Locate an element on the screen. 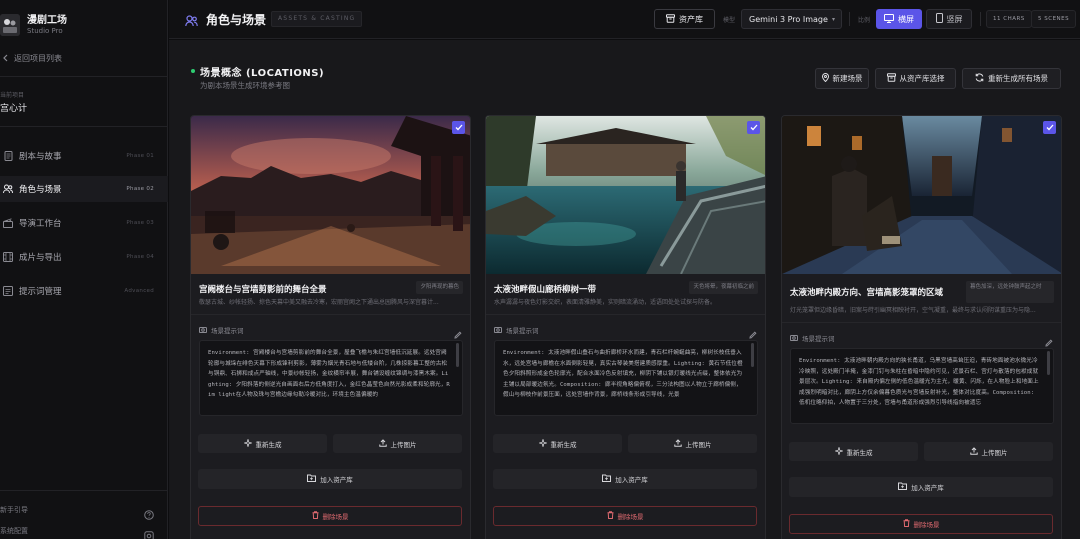 The image size is (1080, 539). script-icon is located at coordinates (8, 156).